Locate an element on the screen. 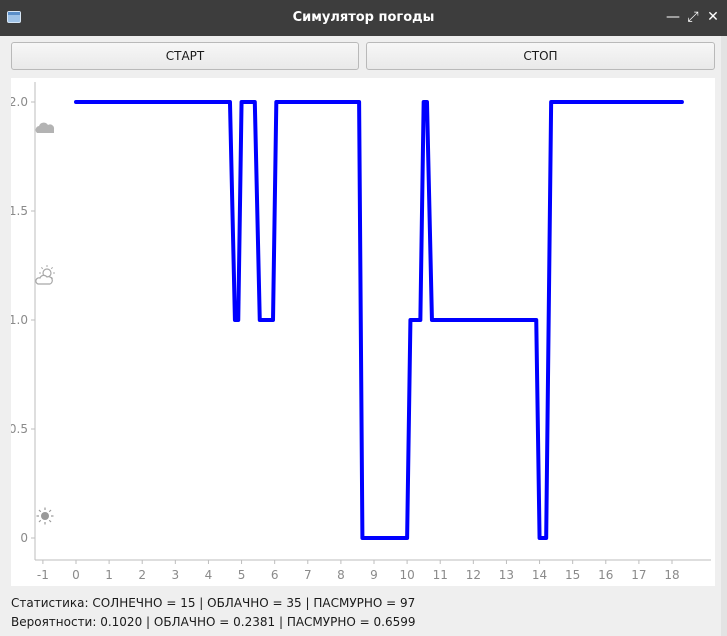 The width and height of the screenshot is (727, 636). x-tick-label: 4 is located at coordinates (209, 575).